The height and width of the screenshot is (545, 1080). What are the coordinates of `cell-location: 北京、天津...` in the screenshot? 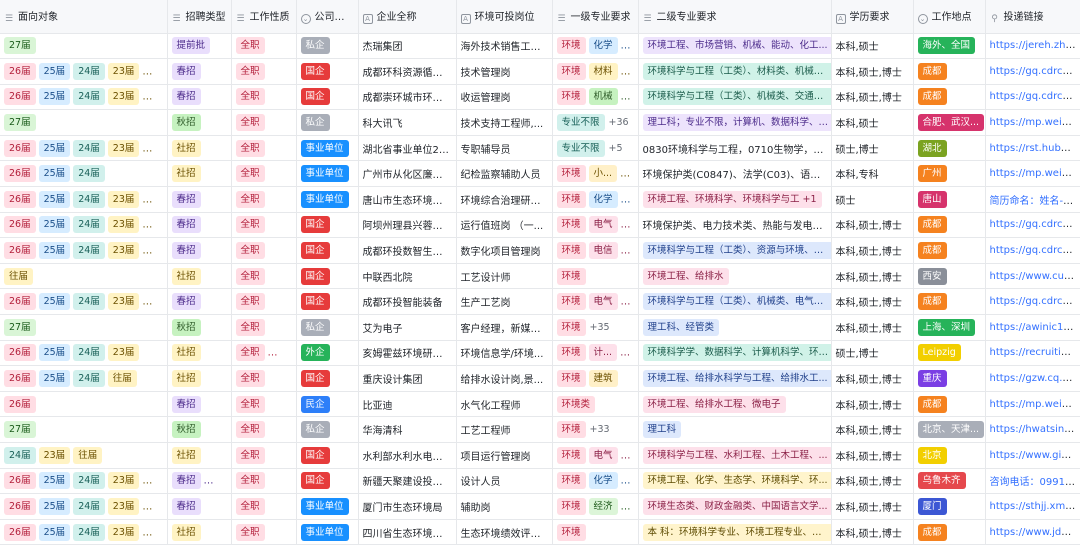 It's located at (949, 430).